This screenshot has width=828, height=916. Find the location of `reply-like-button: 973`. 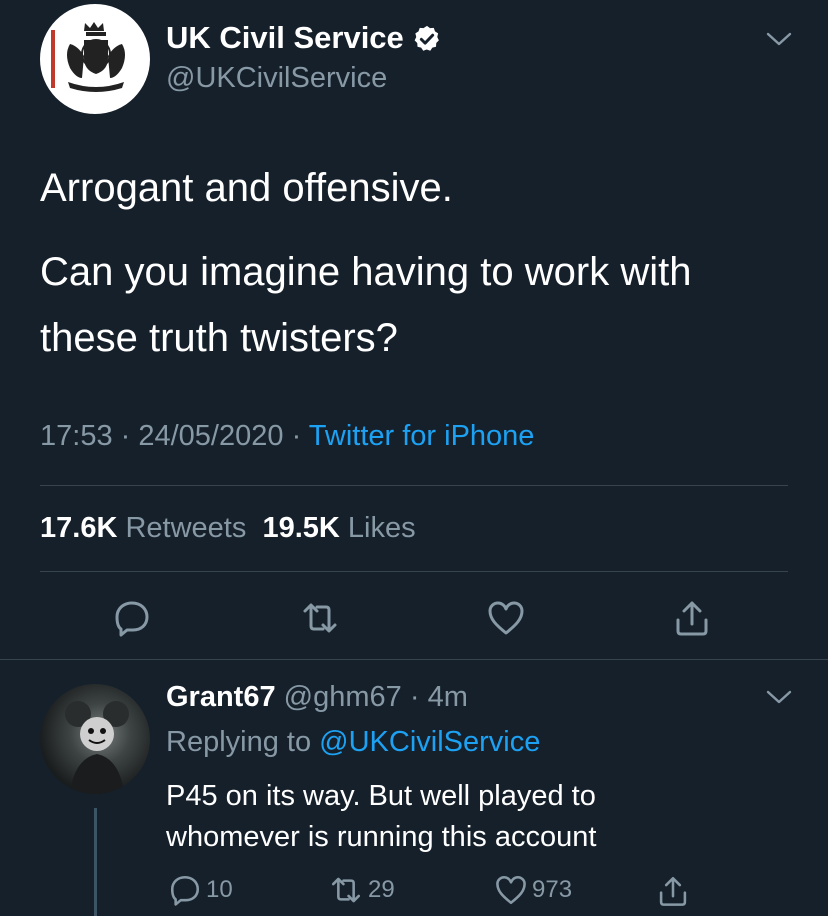

reply-like-button: 973 is located at coordinates (533, 890).